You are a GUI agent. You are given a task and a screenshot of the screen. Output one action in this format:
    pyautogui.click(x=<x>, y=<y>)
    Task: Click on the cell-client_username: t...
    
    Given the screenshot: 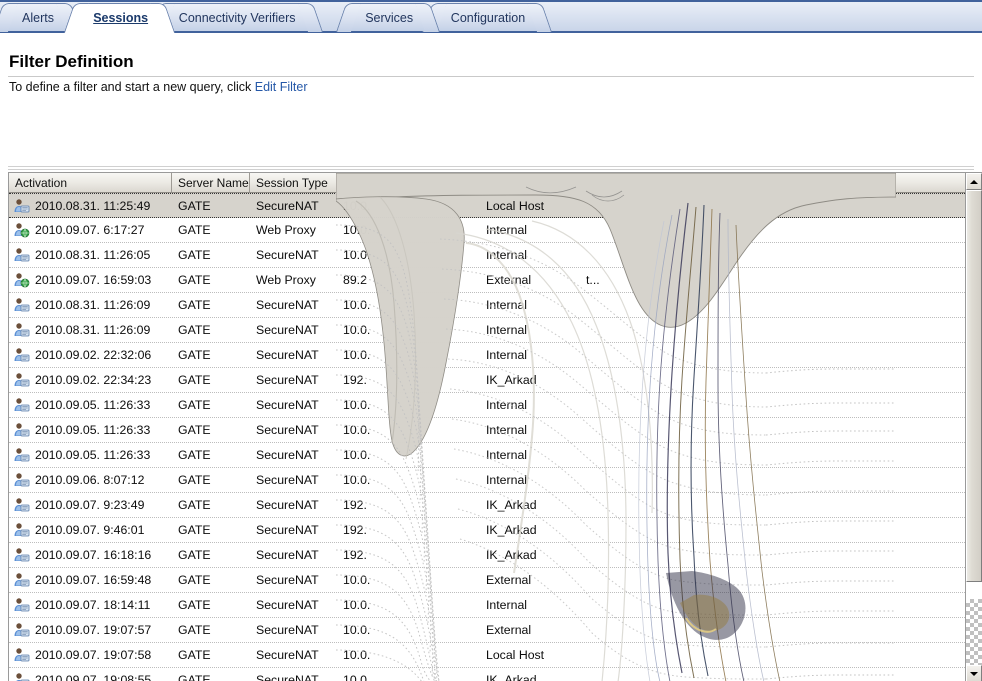 What is the action you would take?
    pyautogui.click(x=593, y=280)
    